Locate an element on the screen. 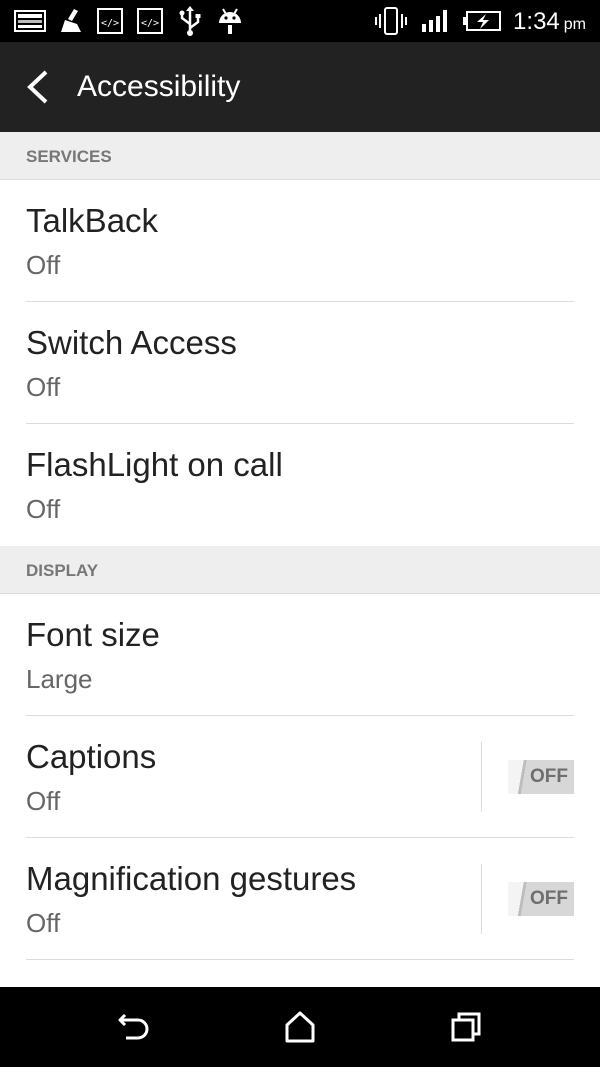 The height and width of the screenshot is (1067, 600). setting-item-talkback: TalkBack Off is located at coordinates (300, 241).